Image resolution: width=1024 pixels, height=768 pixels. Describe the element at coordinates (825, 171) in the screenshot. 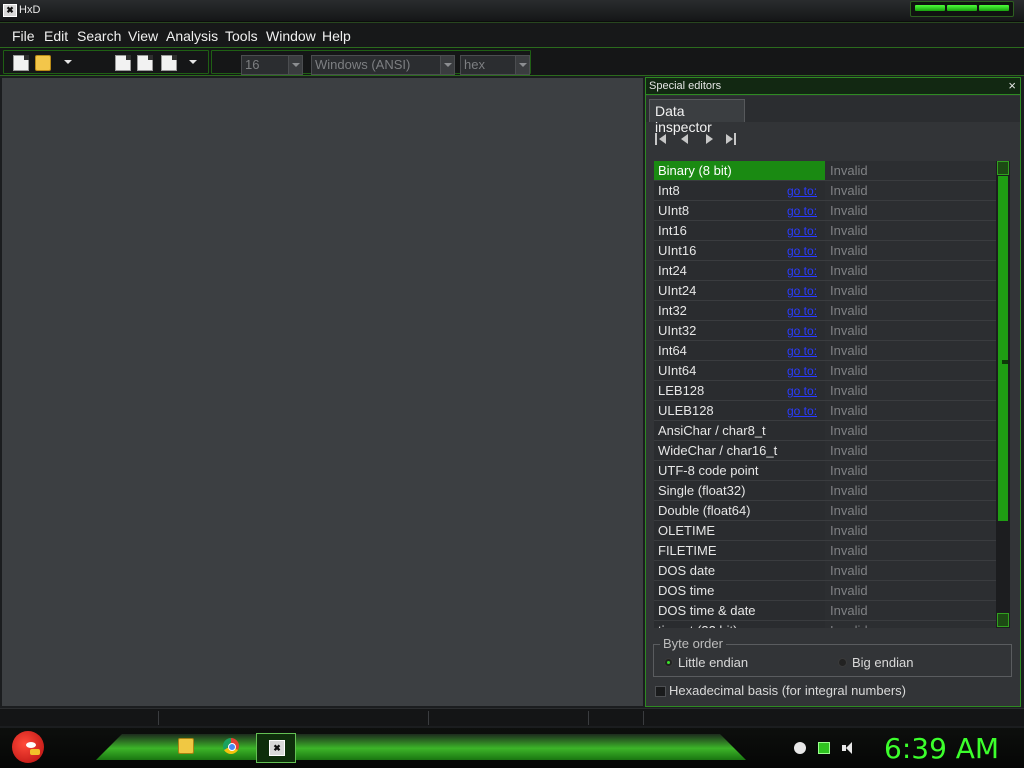

I see `inspector-row: Binary (8 bit) Invalid` at that location.